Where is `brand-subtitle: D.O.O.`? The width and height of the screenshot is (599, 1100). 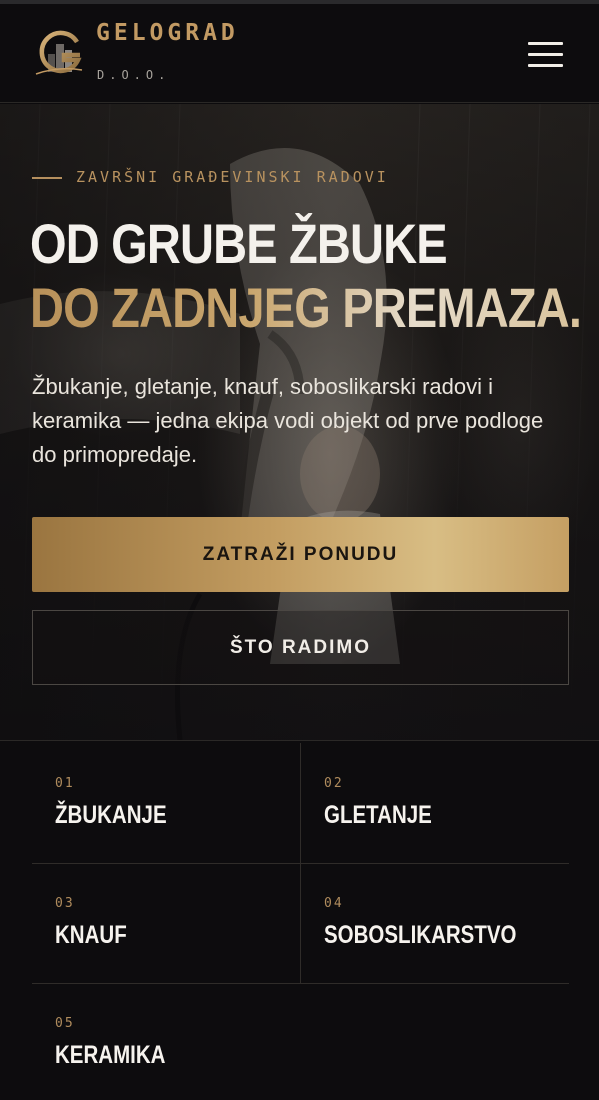 brand-subtitle: D.O.O. is located at coordinates (134, 75).